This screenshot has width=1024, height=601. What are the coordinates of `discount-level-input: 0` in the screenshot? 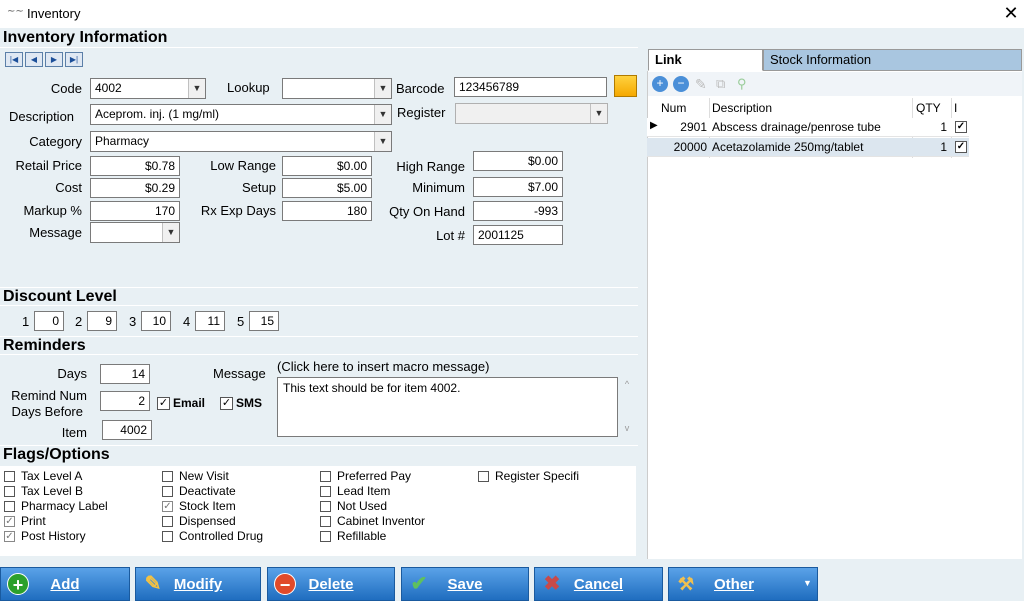 It's located at (49, 321).